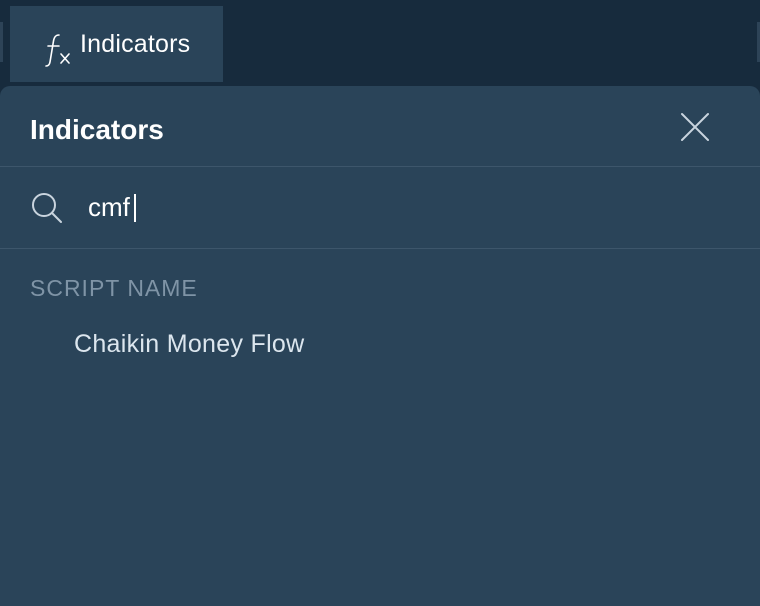 The width and height of the screenshot is (760, 606). Describe the element at coordinates (135, 208) in the screenshot. I see `text-caret` at that location.